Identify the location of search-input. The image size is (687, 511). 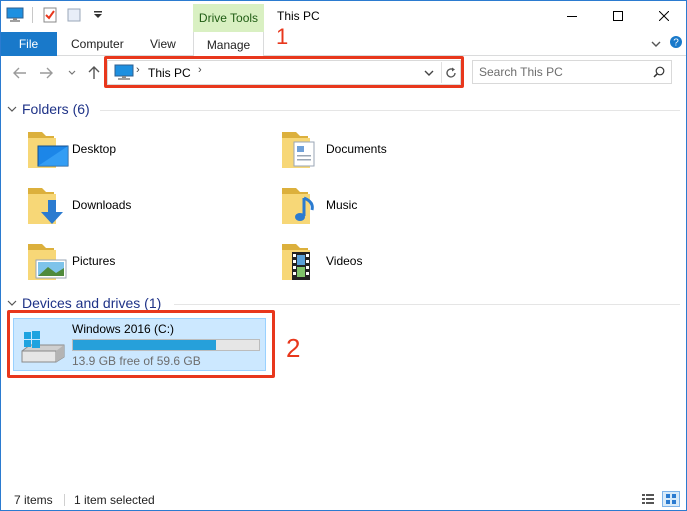
(564, 72).